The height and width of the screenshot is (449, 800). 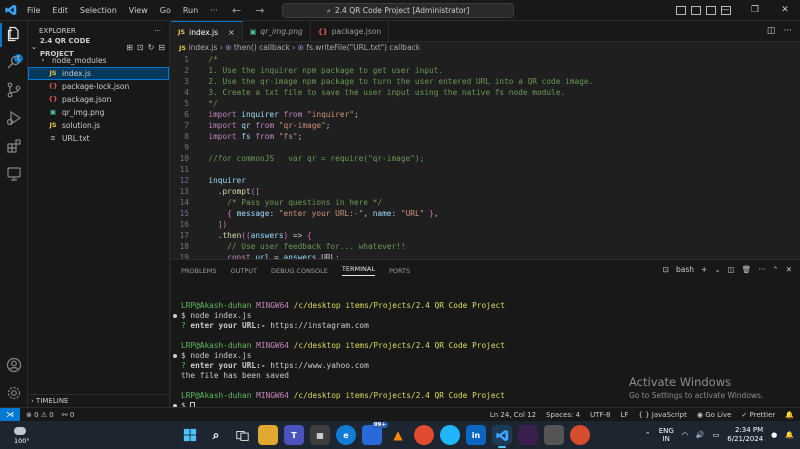 What do you see at coordinates (358, 270) in the screenshot?
I see `tab-terminal: TERMINAL` at bounding box center [358, 270].